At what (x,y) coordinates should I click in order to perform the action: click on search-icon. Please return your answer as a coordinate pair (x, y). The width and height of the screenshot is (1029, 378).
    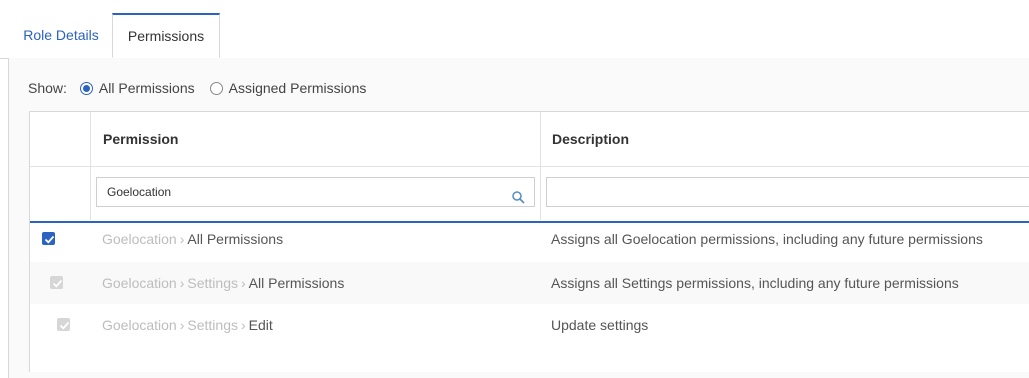
    Looking at the image, I should click on (519, 195).